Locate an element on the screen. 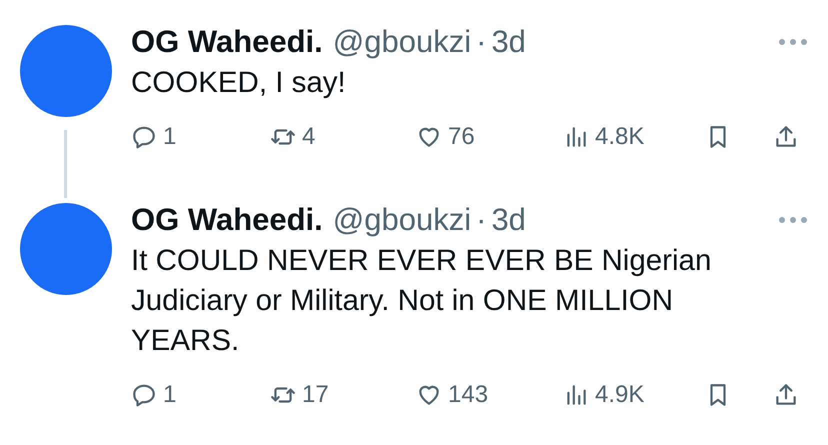 The width and height of the screenshot is (828, 445). repost-count: 4 is located at coordinates (309, 137).